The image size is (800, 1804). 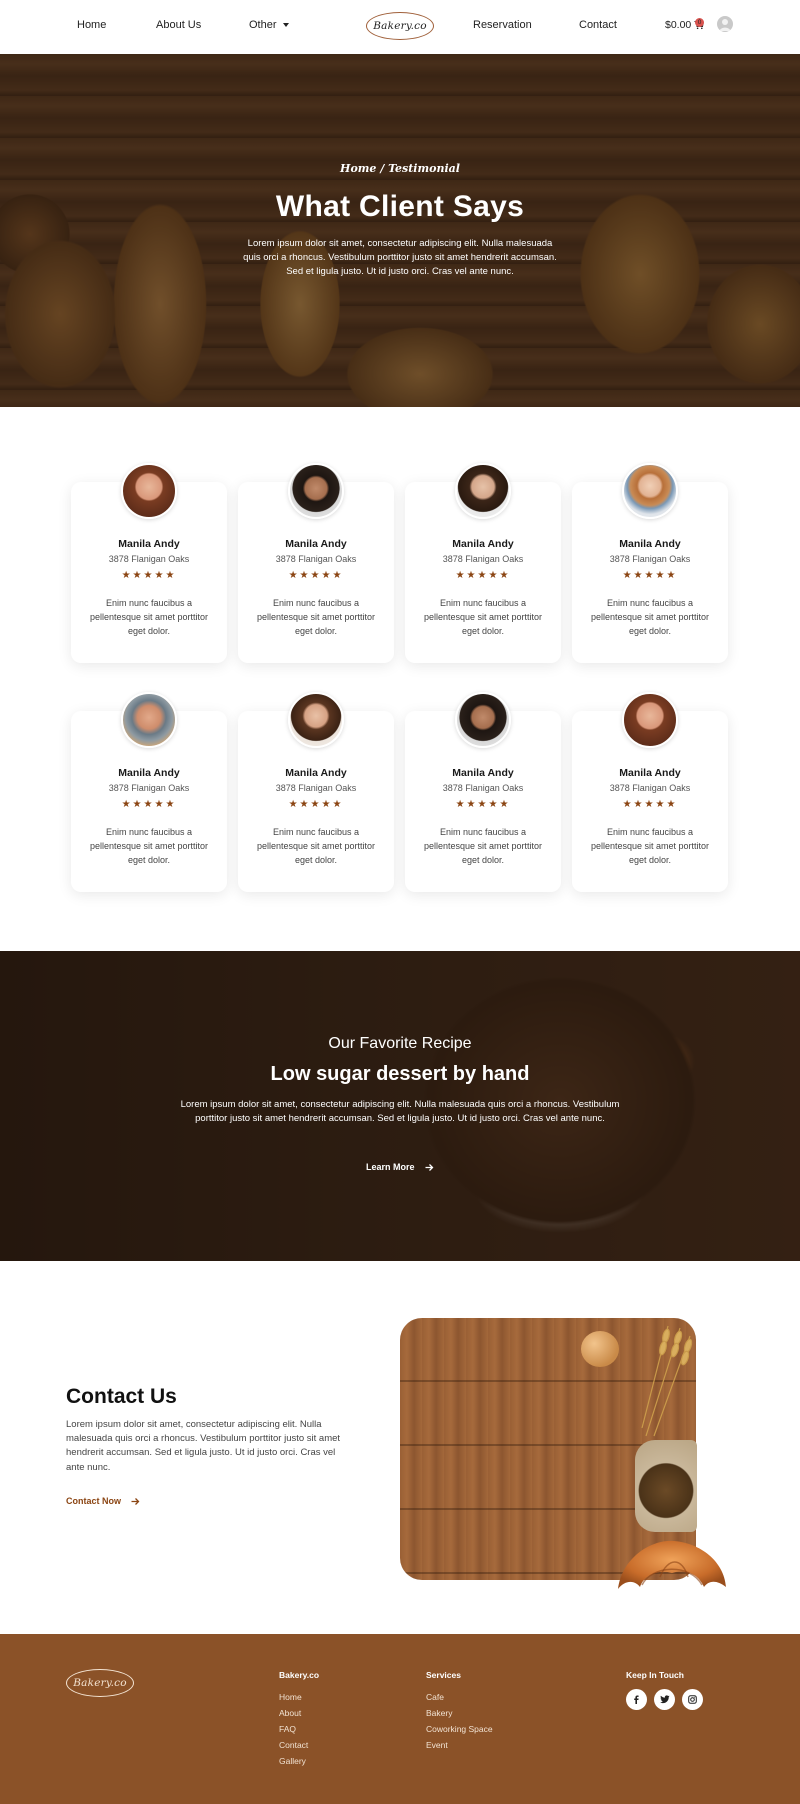 I want to click on croissant-image, so click(x=672, y=1564).